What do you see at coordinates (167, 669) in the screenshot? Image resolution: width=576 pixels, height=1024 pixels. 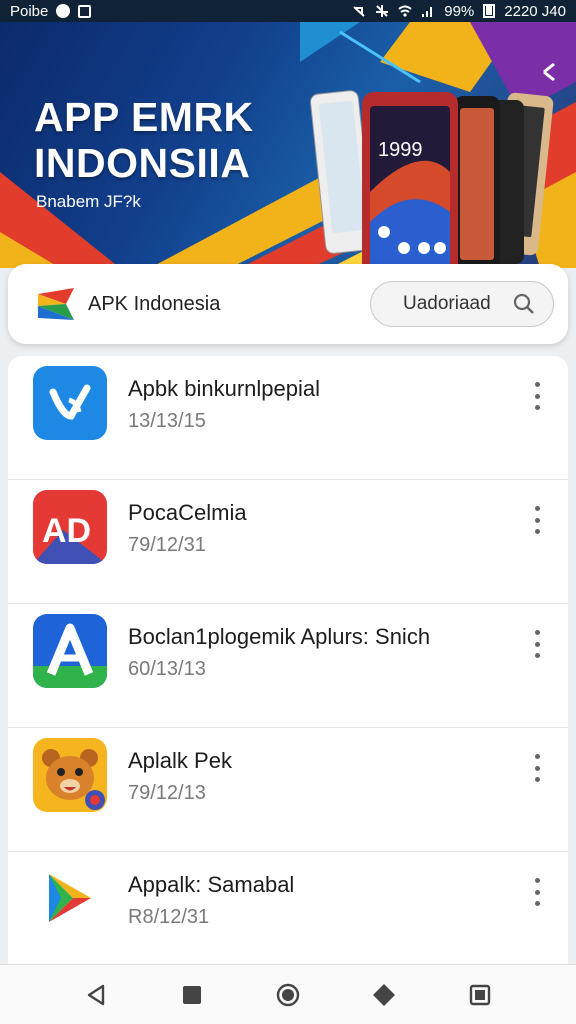 I see `app-date: 60/13/13` at bounding box center [167, 669].